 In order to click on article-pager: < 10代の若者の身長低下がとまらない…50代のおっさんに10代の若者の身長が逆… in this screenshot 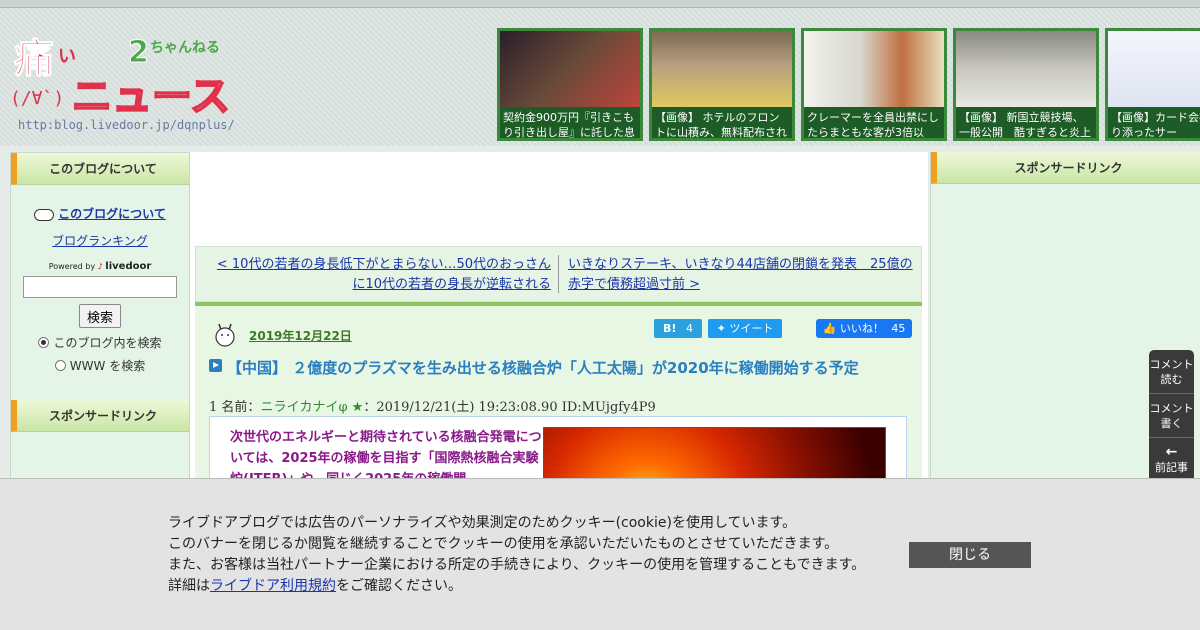, I will do `click(558, 274)`.